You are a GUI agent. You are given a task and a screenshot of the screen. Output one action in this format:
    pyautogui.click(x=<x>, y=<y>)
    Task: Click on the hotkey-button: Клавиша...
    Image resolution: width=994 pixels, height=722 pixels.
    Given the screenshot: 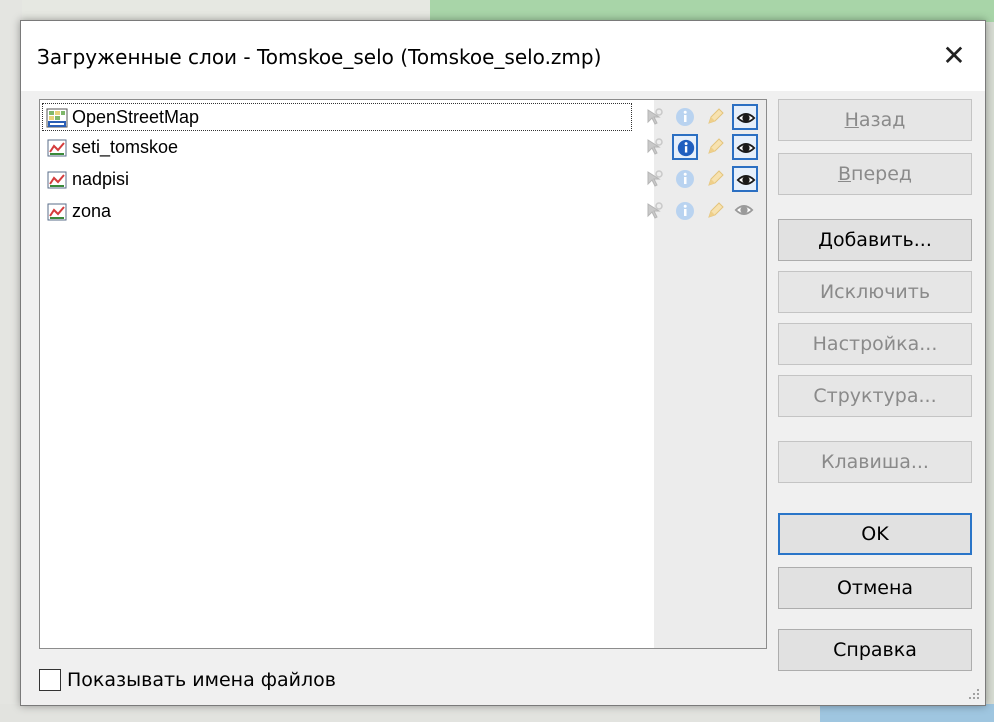 What is the action you would take?
    pyautogui.click(x=875, y=462)
    